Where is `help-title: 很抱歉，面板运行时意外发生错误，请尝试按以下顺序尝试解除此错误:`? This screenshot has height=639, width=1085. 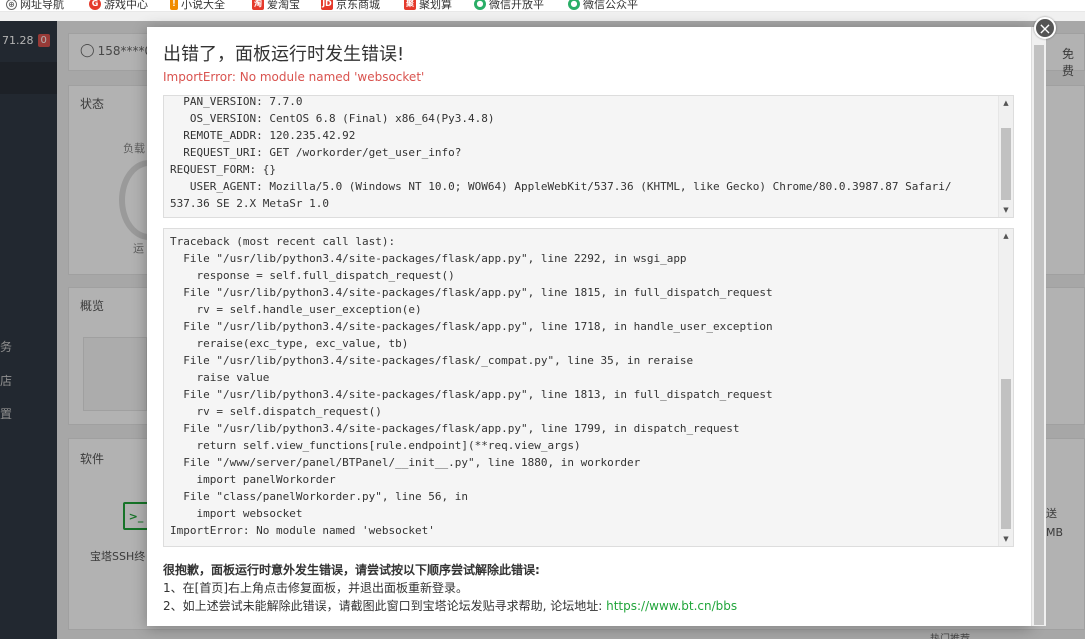 help-title: 很抱歉，面板运行时意外发生错误，请尝试按以下顺序尝试解除此错误: is located at coordinates (351, 570).